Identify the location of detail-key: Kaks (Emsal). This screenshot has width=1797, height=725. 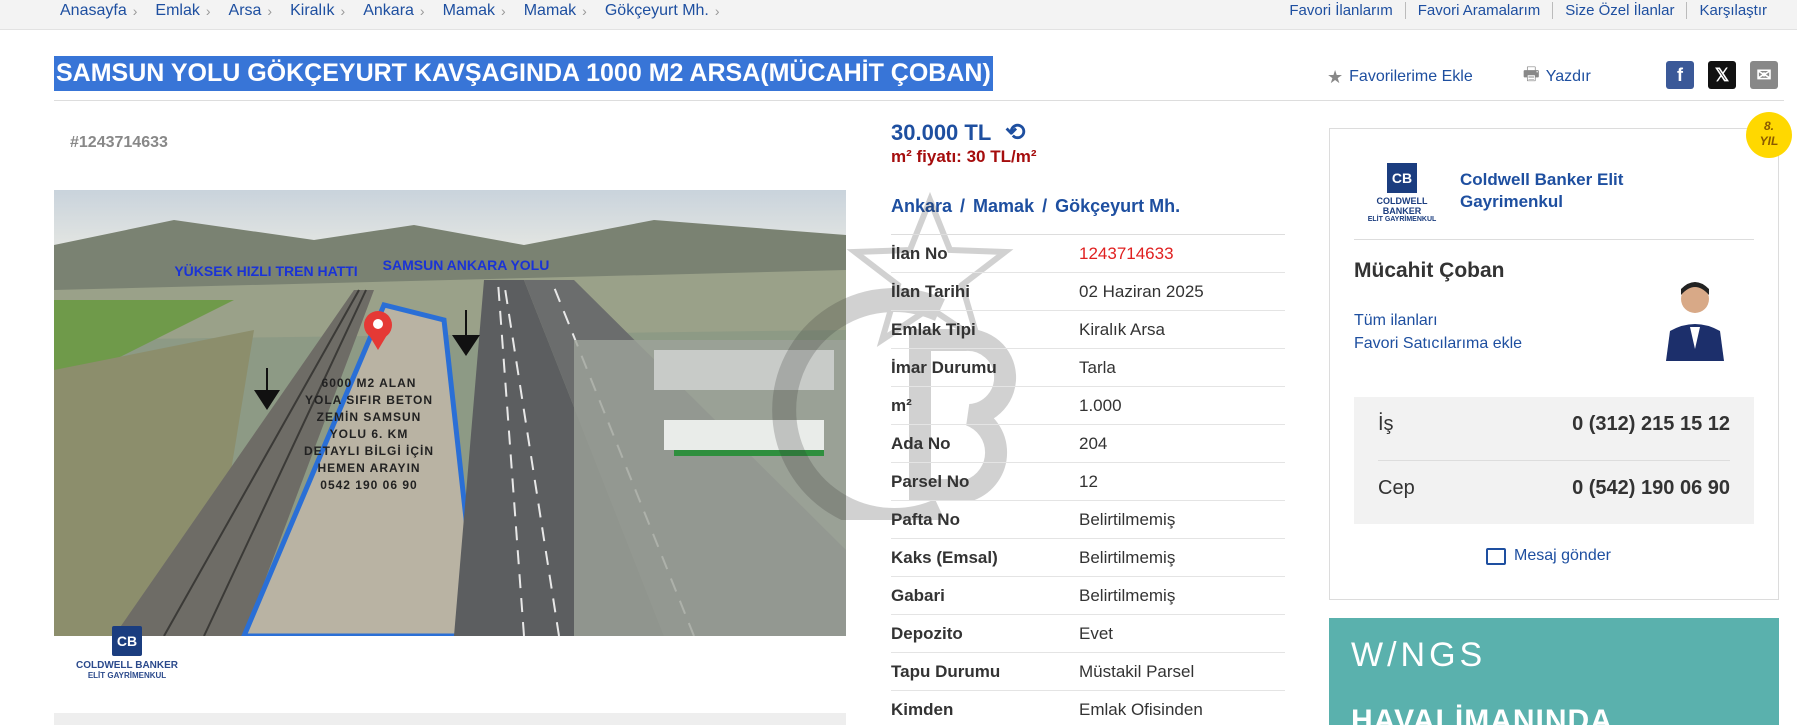
(944, 557).